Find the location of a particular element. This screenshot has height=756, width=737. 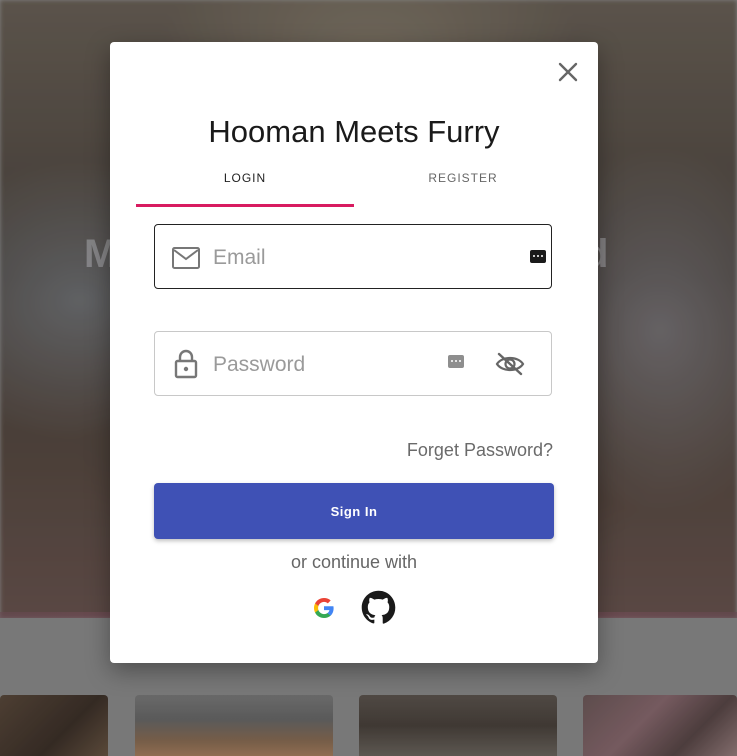

eye-off-icon is located at coordinates (510, 364).